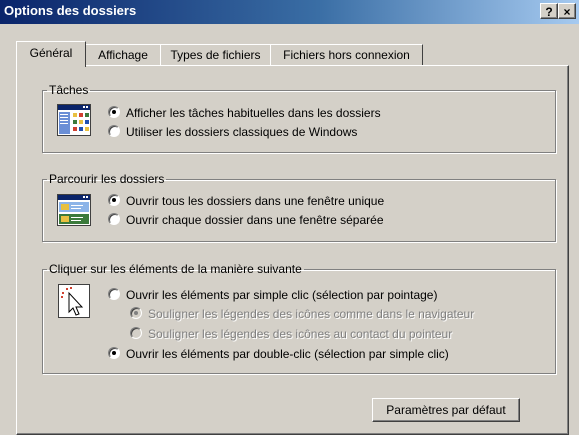 This screenshot has height=435, width=579. What do you see at coordinates (74, 120) in the screenshot?
I see `tasks-window-icon` at bounding box center [74, 120].